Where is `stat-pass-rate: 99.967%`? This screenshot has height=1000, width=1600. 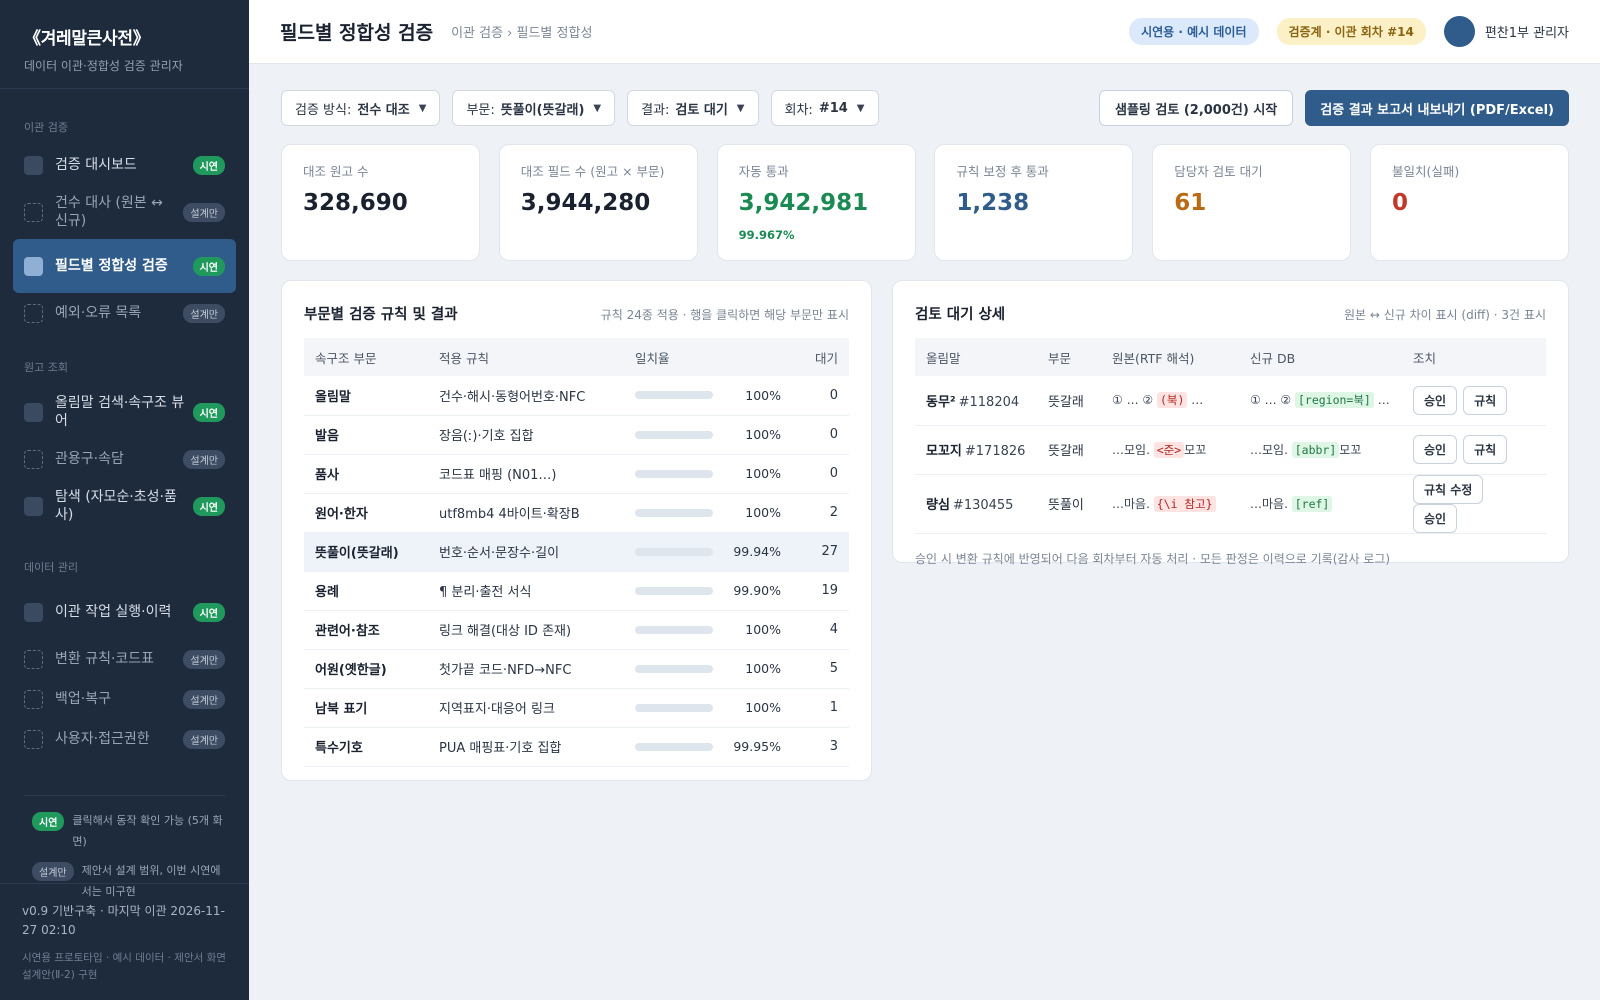
stat-pass-rate: 99.967% is located at coordinates (766, 235).